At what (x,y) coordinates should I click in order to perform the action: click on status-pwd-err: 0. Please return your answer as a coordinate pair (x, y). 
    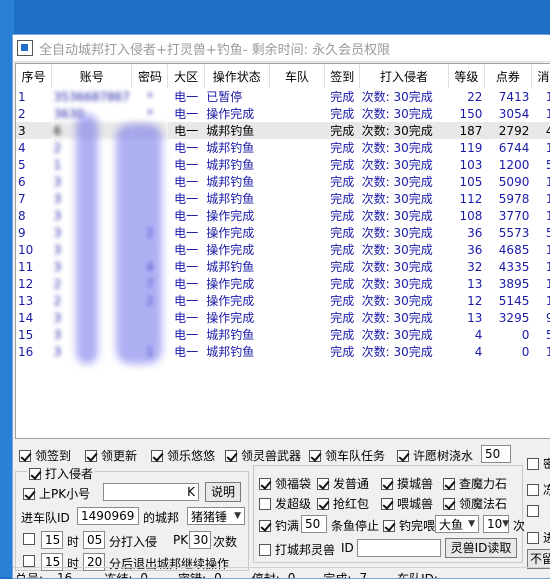
    Looking at the image, I should click on (218, 575).